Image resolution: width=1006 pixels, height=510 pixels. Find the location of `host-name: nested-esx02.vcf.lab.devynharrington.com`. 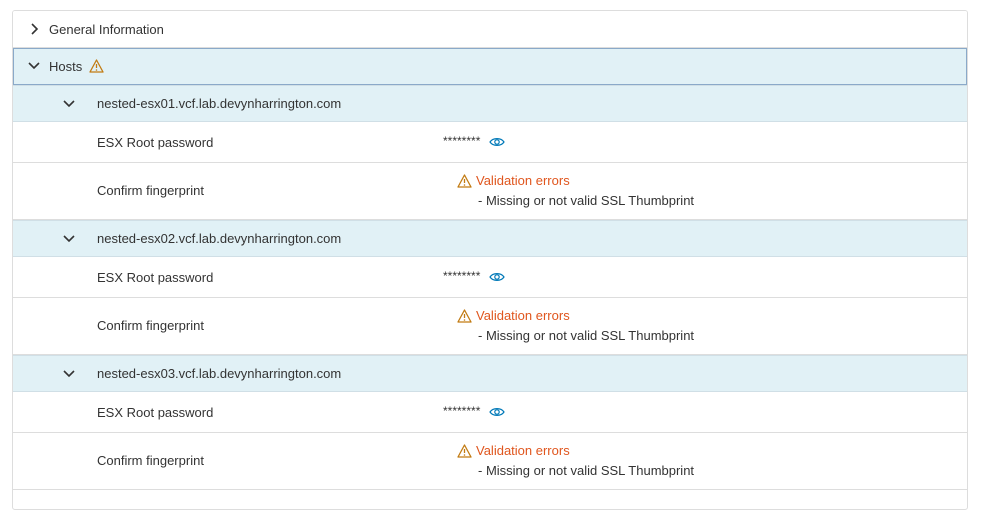

host-name: nested-esx02.vcf.lab.devynharrington.com is located at coordinates (219, 238).